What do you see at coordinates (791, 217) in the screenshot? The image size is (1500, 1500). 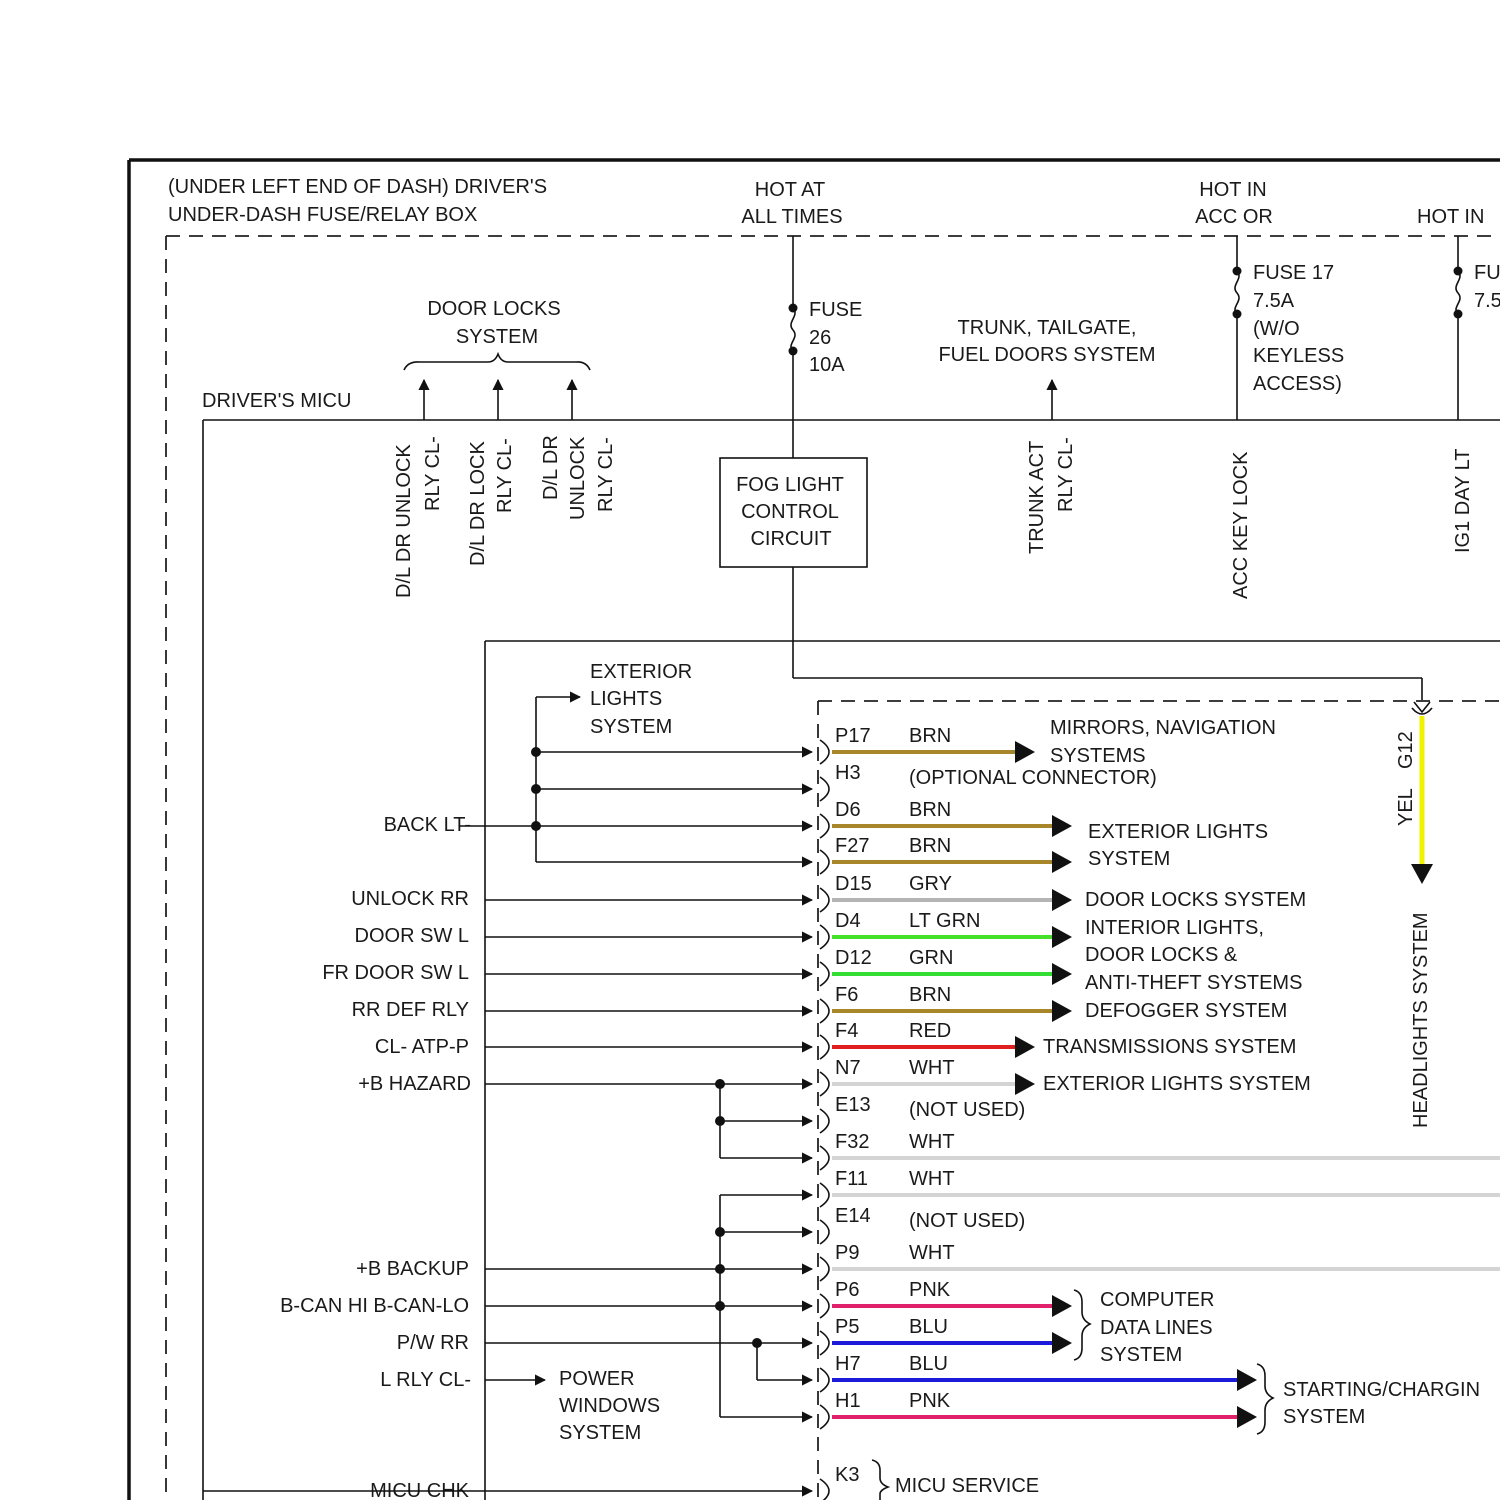 I see `hot-at-all-times-2: ALL TIMES` at bounding box center [791, 217].